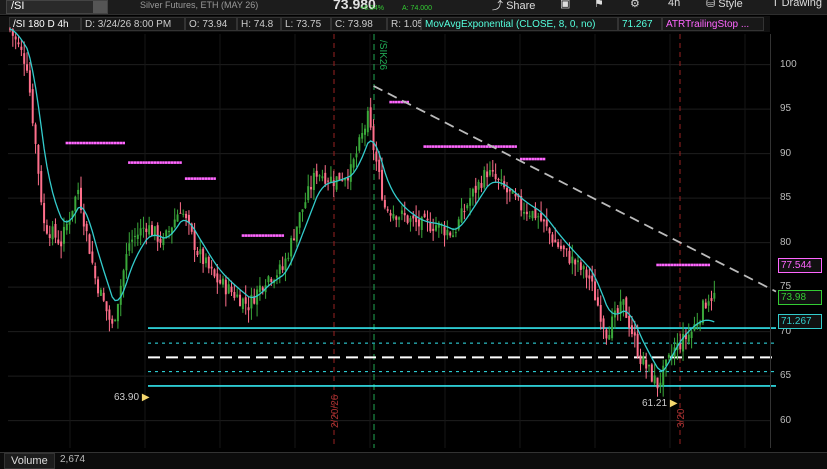 Image resolution: width=827 pixels, height=469 pixels. Describe the element at coordinates (786, 198) in the screenshot. I see `price-tick-label: 85` at that location.